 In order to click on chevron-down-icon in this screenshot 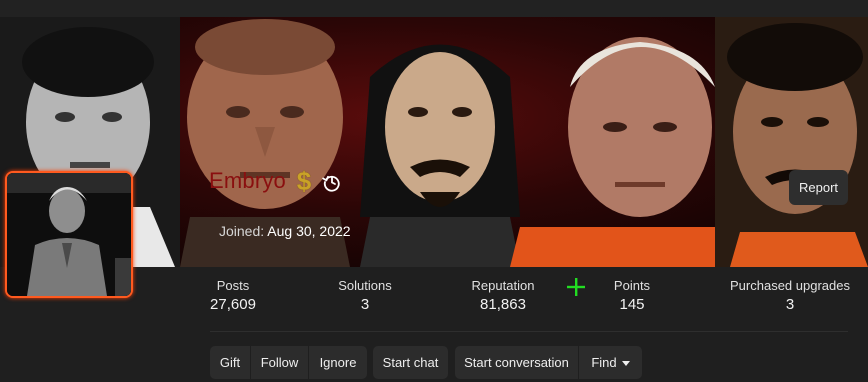, I will do `click(625, 363)`.